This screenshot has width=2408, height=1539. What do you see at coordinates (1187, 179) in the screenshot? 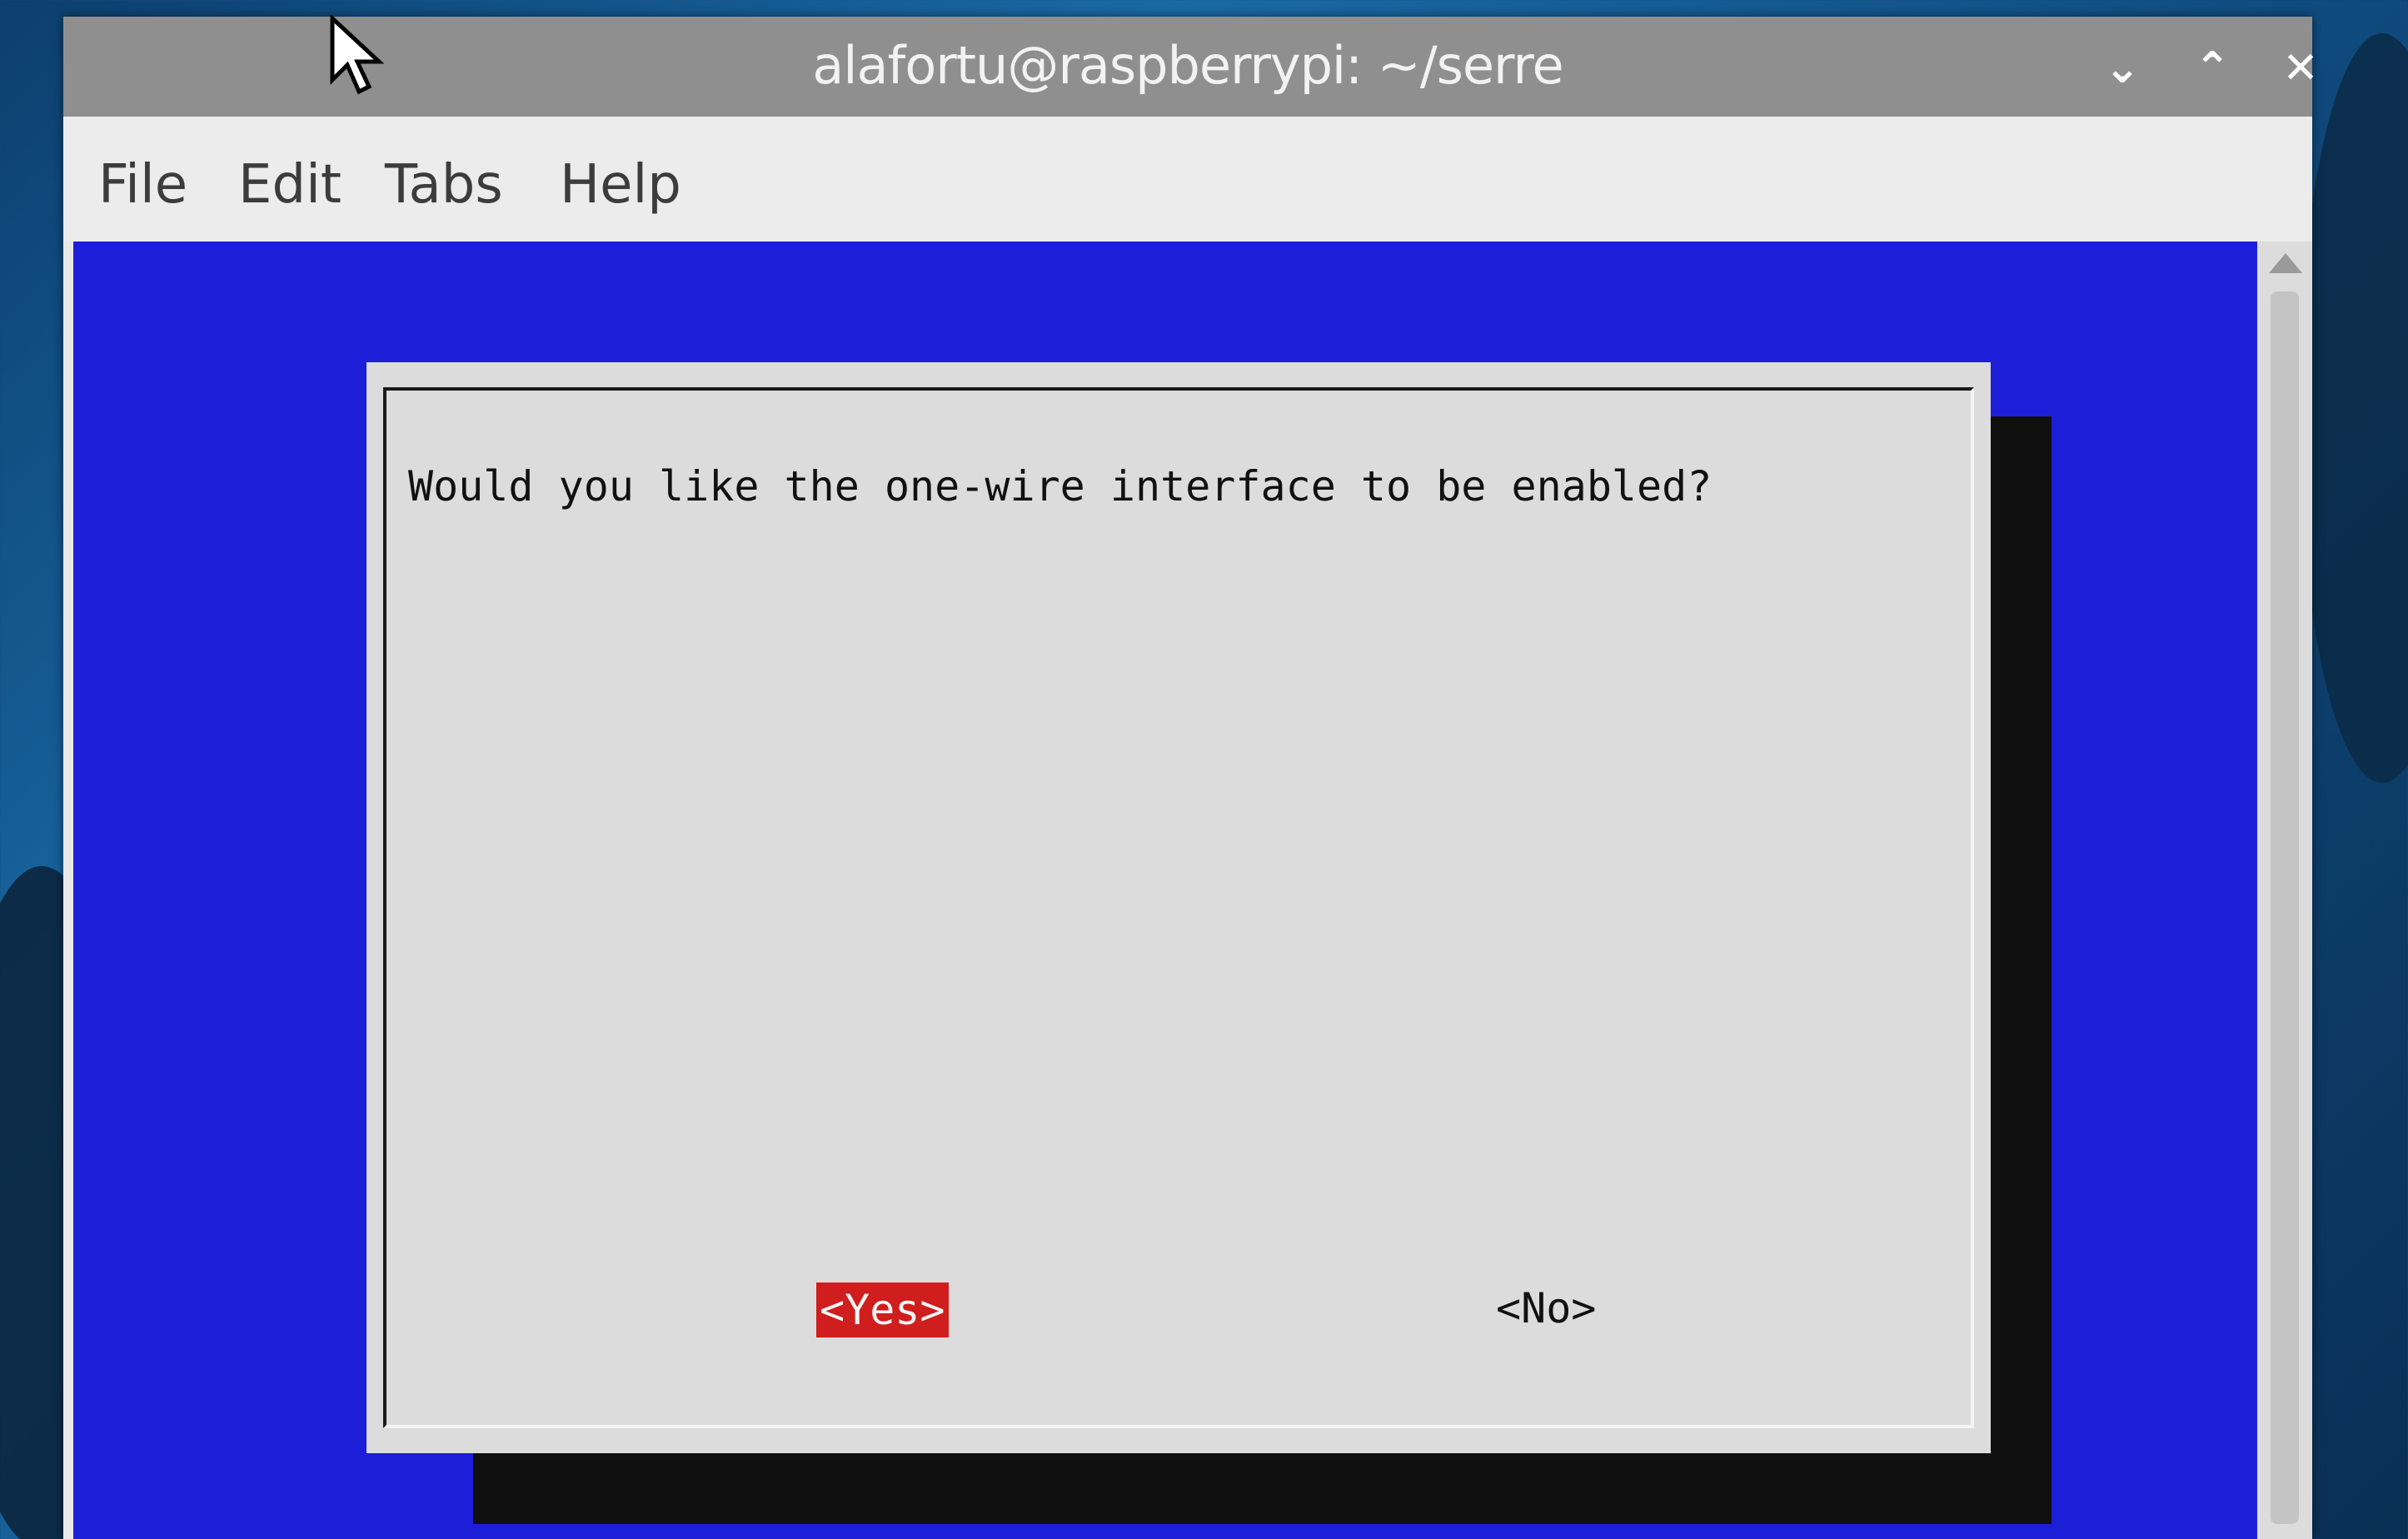
I see `menu-bar: File Edit Tabs Help` at bounding box center [1187, 179].